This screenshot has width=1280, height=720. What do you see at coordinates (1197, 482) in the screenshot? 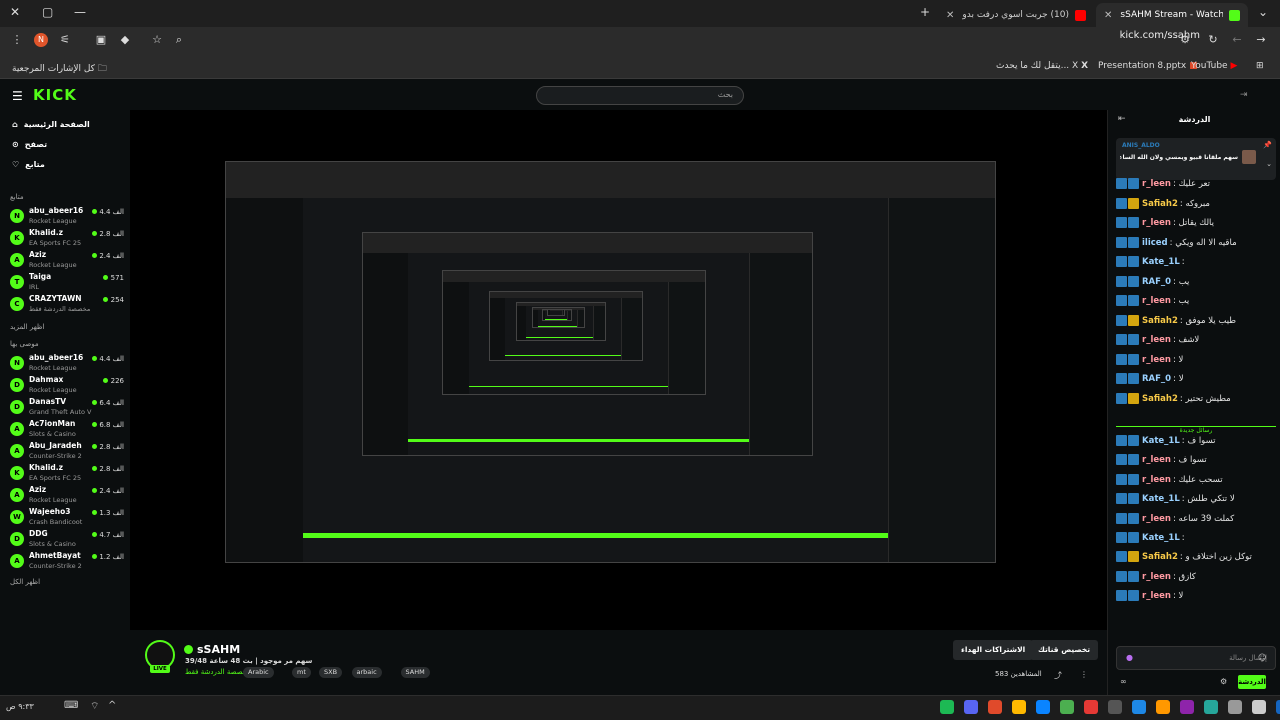
I see `chat-message: r_leen: تسحب عليك` at bounding box center [1197, 482].